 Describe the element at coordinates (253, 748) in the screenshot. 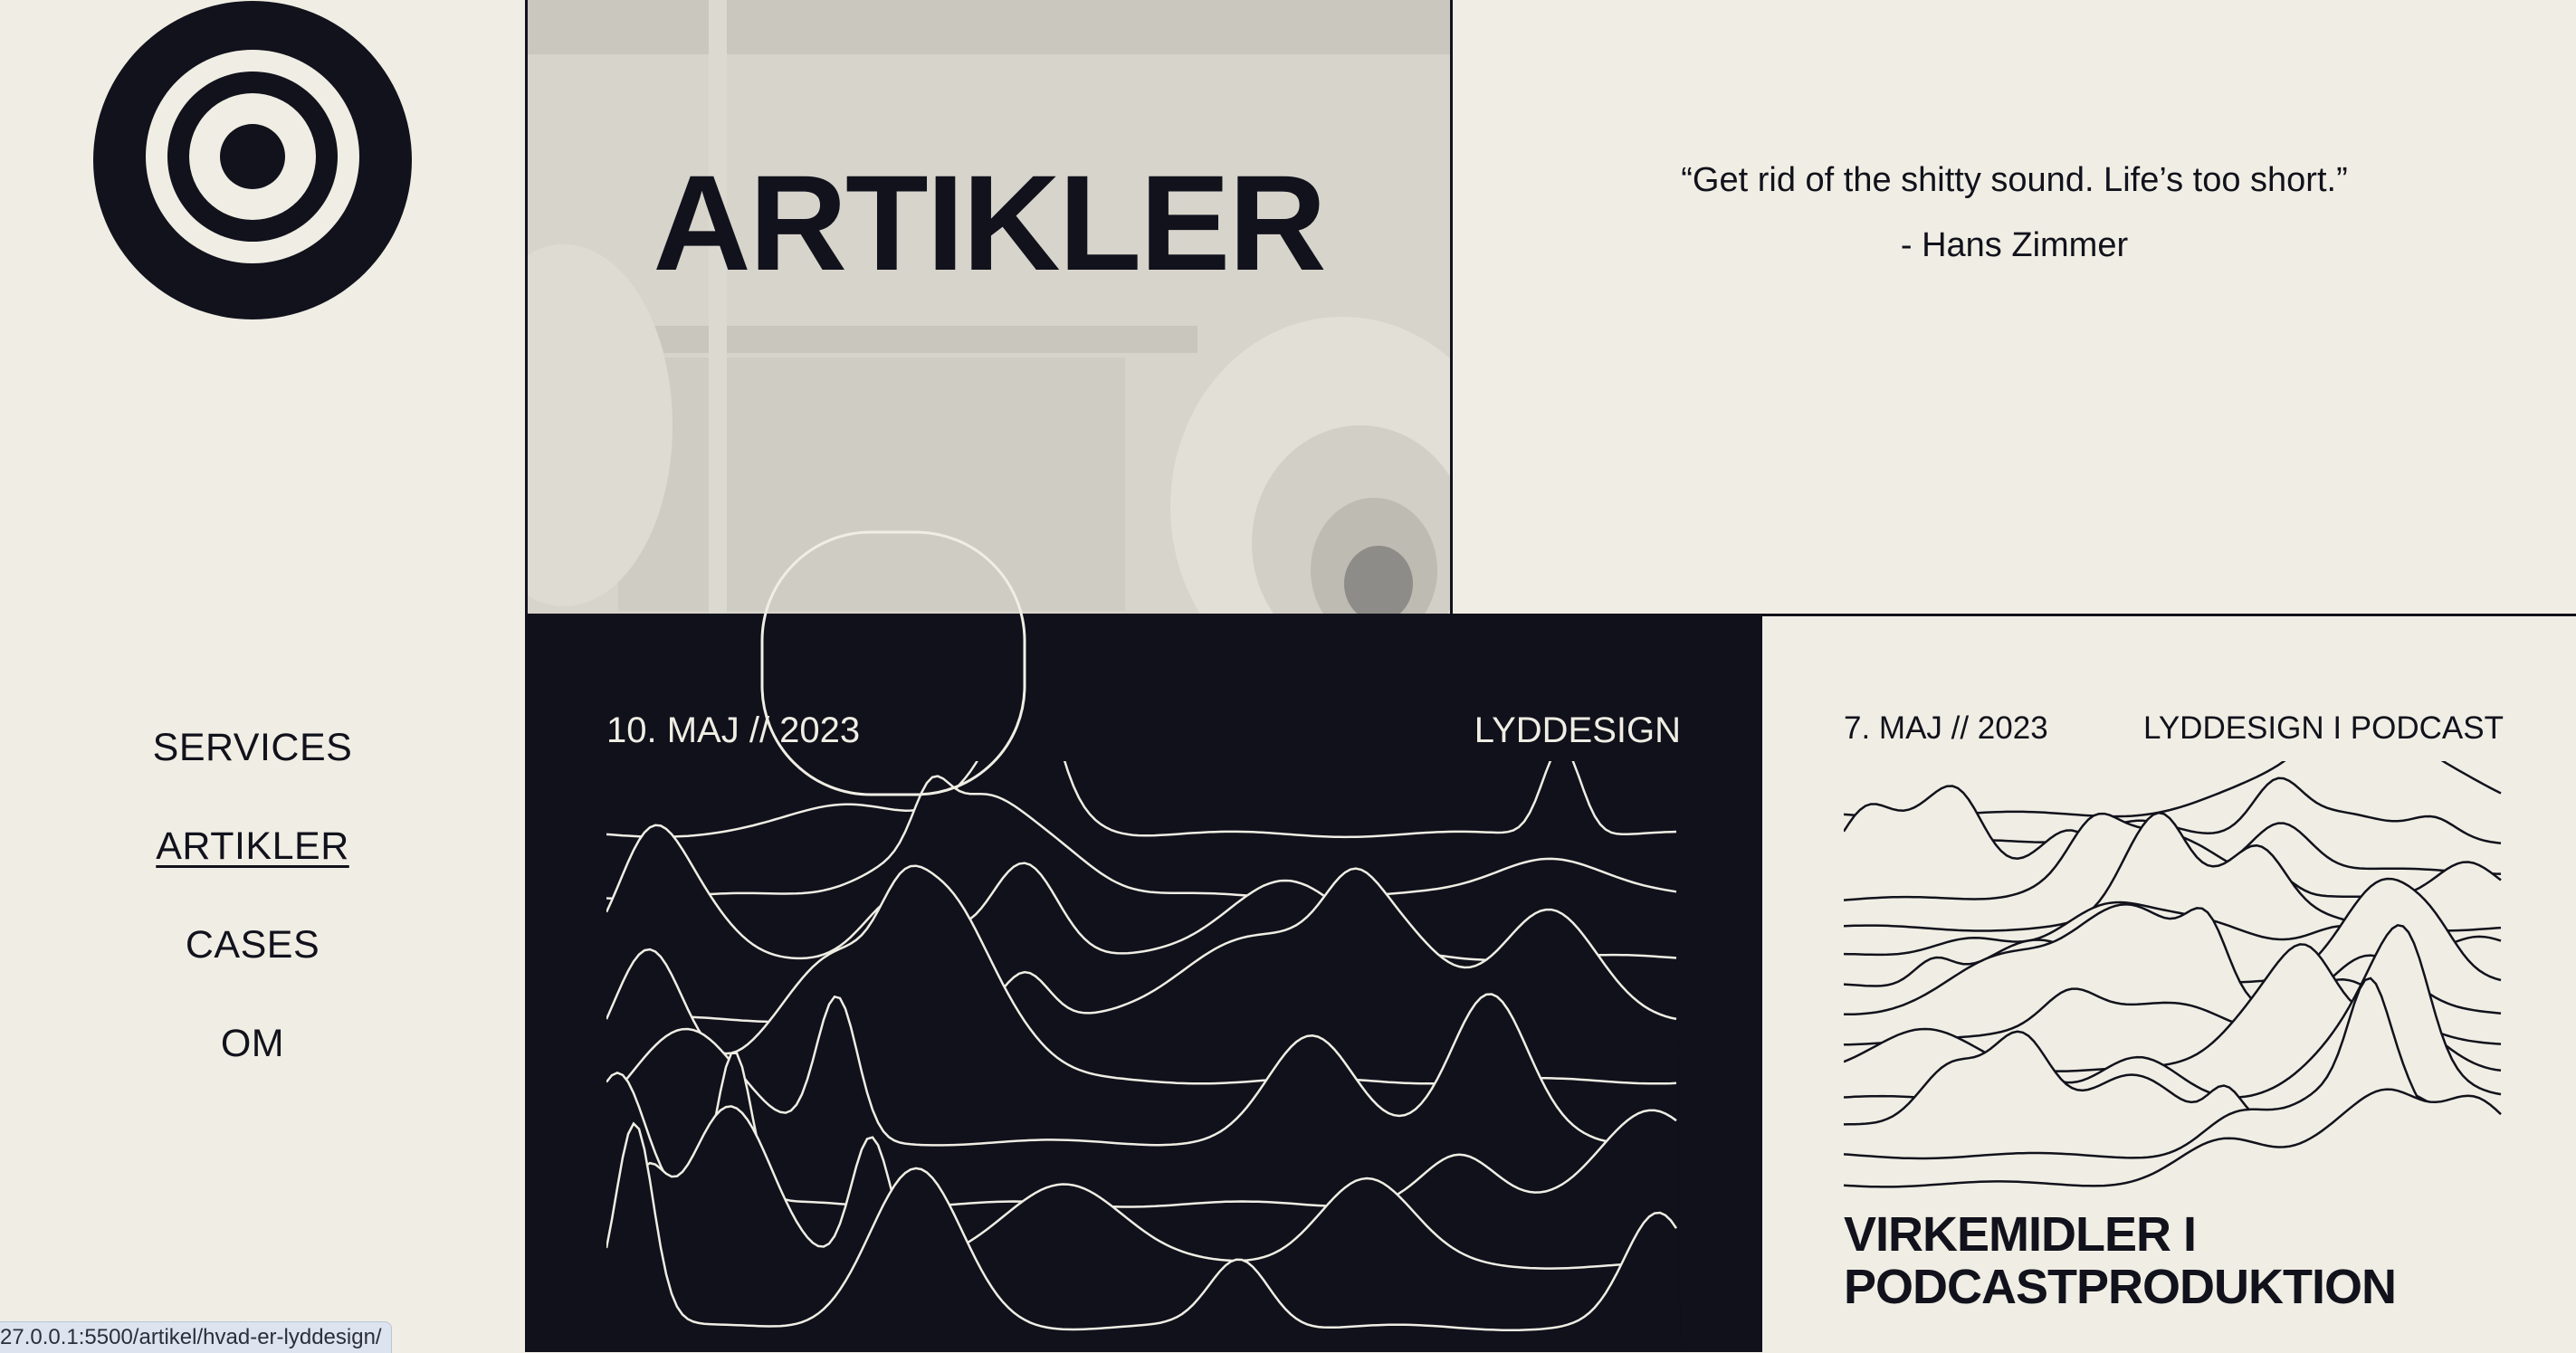

I see `nav-item-services: SERVICES` at that location.